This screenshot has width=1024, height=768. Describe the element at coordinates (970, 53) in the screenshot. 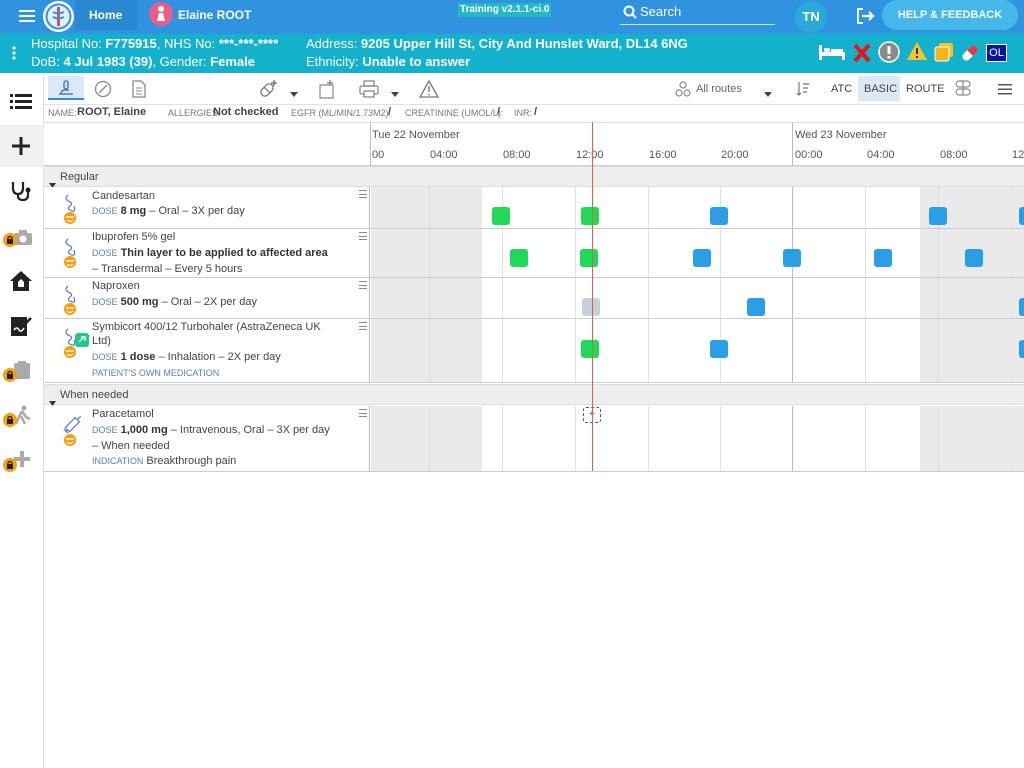

I see `medication-pill-icon` at that location.